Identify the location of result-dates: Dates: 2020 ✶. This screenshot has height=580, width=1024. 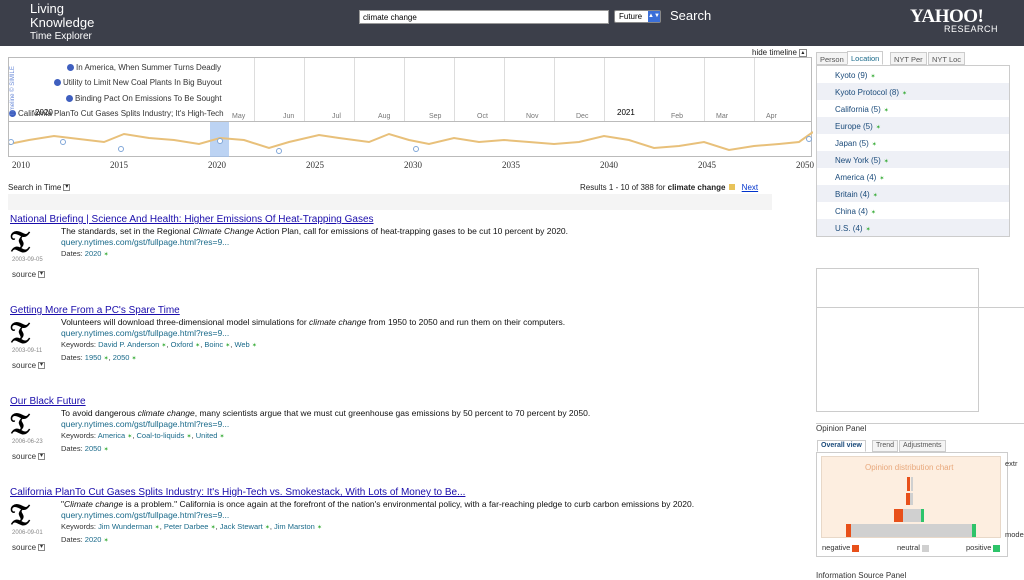
(416, 254).